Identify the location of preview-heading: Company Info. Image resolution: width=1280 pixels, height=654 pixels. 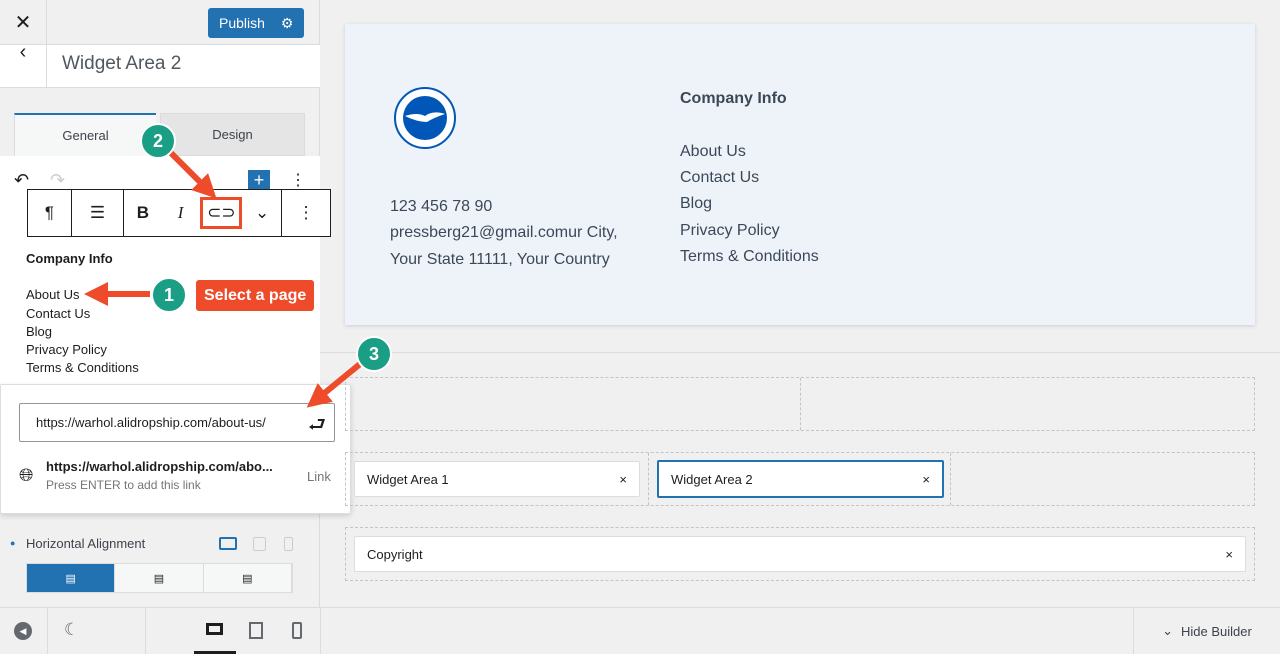
(733, 98).